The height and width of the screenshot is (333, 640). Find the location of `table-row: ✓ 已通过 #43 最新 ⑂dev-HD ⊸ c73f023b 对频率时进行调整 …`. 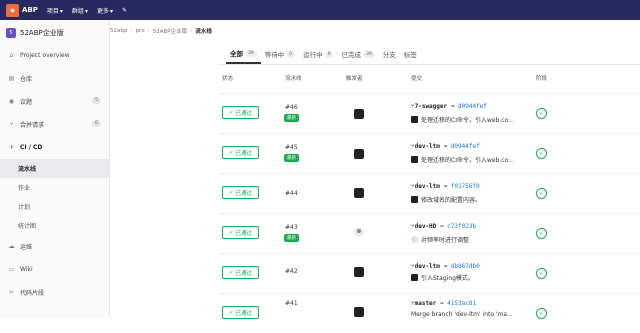

table-row: ✓ 已通过 #43 最新 ⑂dev-HD ⊸ c73f023b 对频率时进行调整 … is located at coordinates (429, 233).